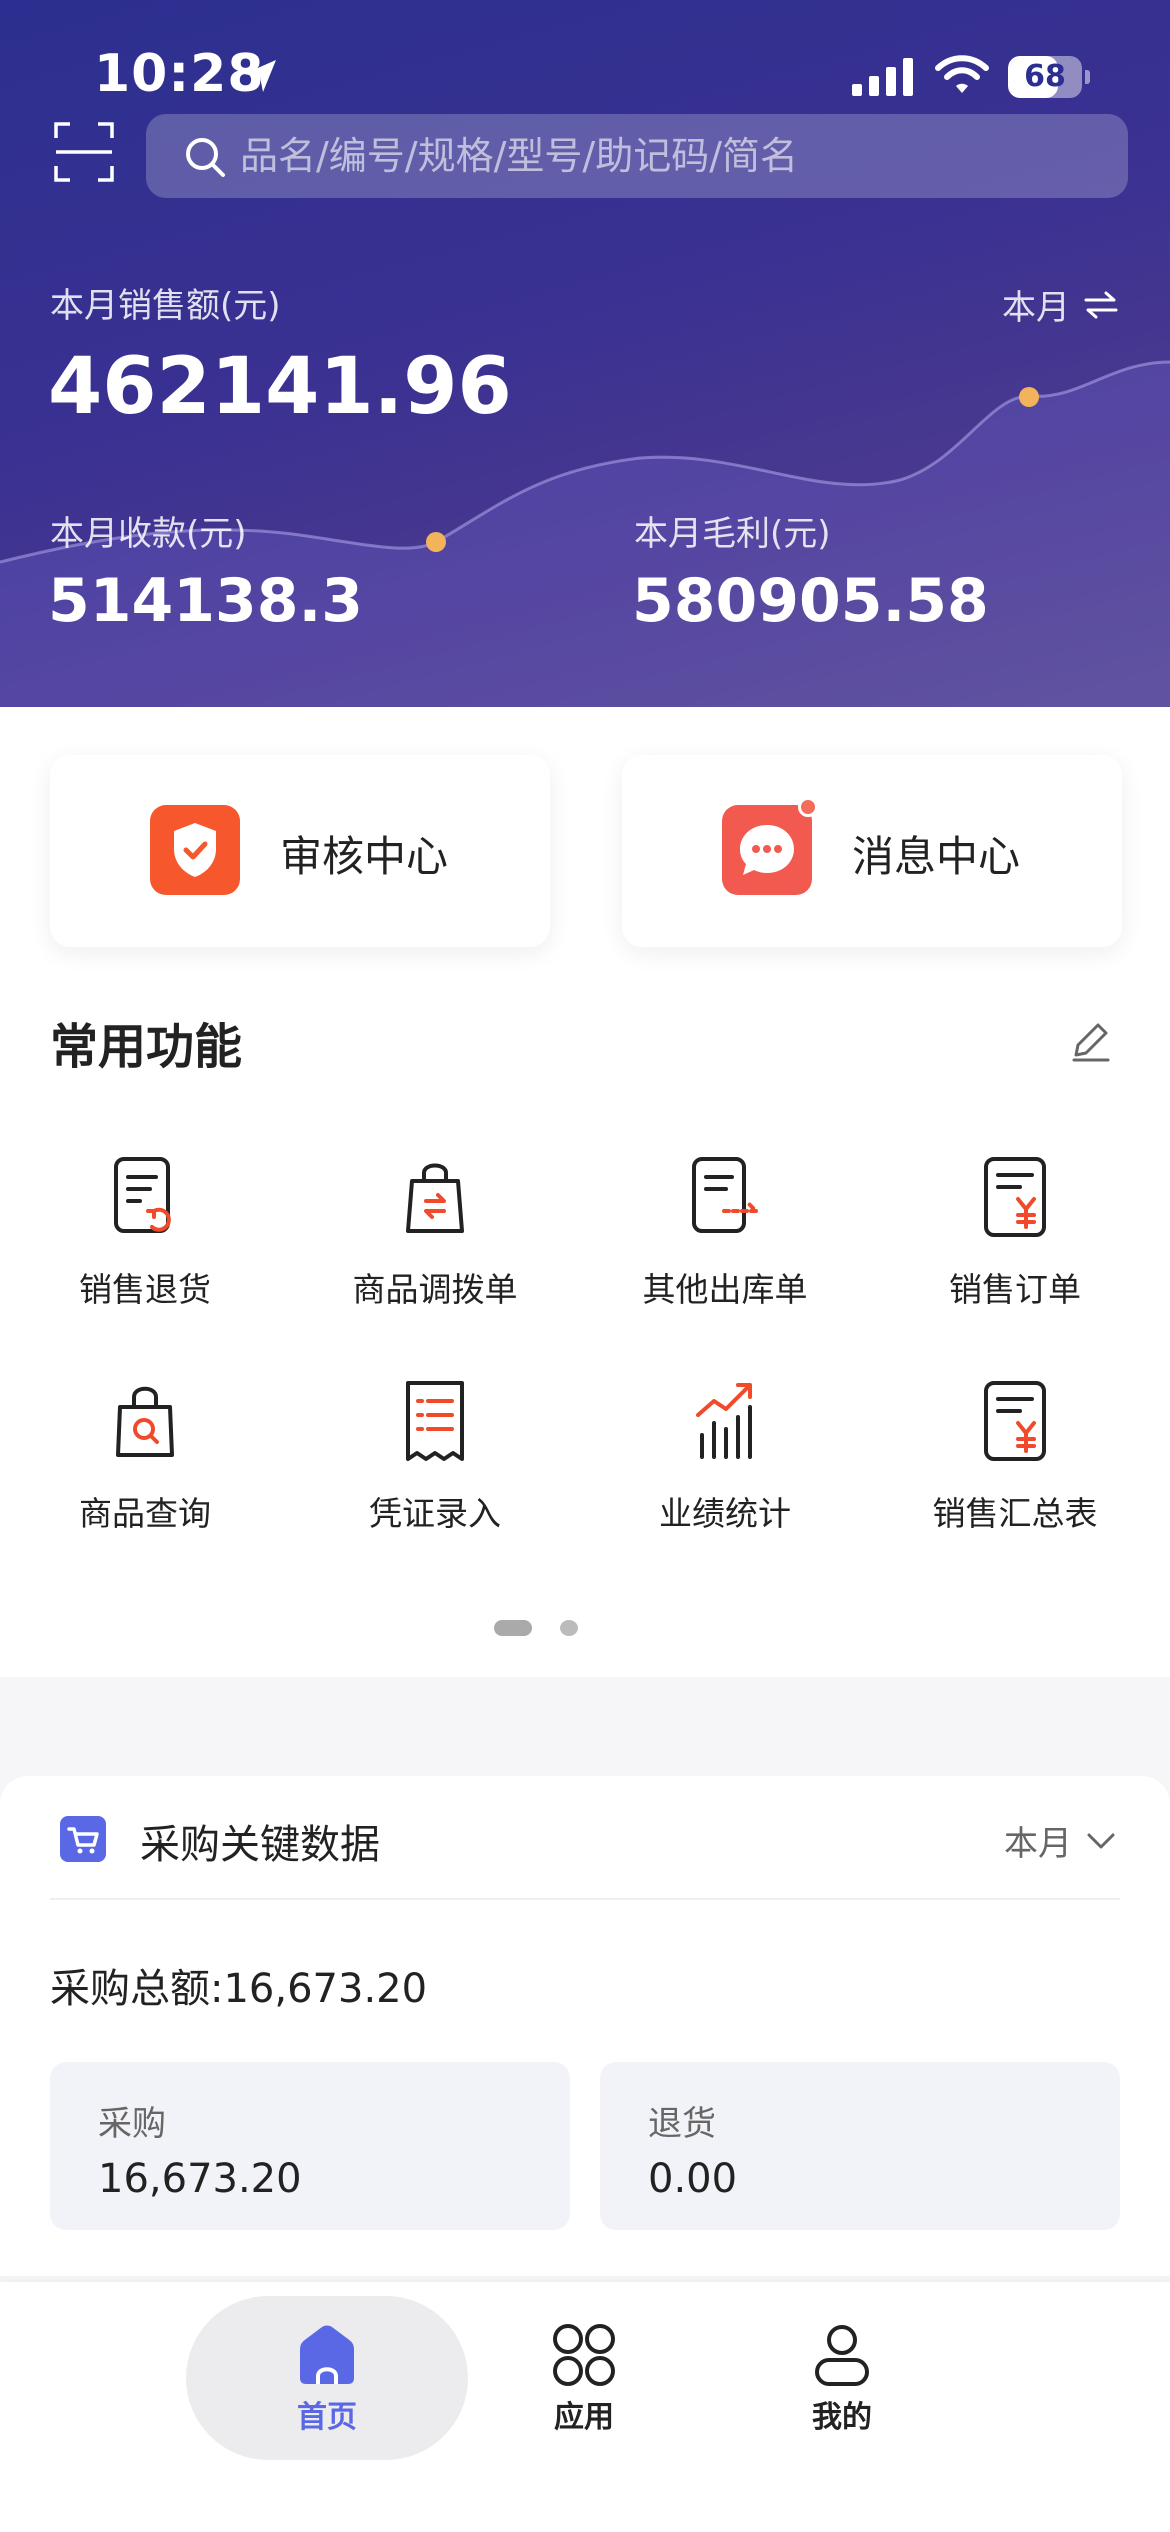 Image resolution: width=1170 pixels, height=2532 pixels. What do you see at coordinates (1038, 1844) in the screenshot?
I see `purchase-period-label: 本月` at bounding box center [1038, 1844].